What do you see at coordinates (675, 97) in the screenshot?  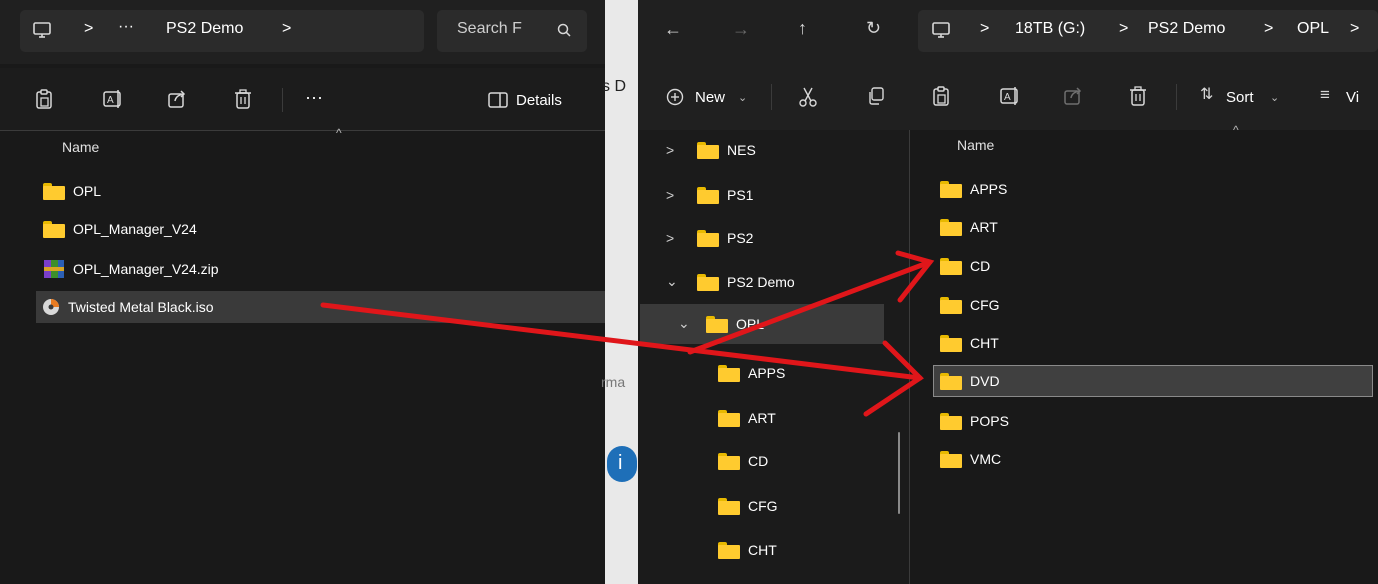 I see `new-plus-icon` at bounding box center [675, 97].